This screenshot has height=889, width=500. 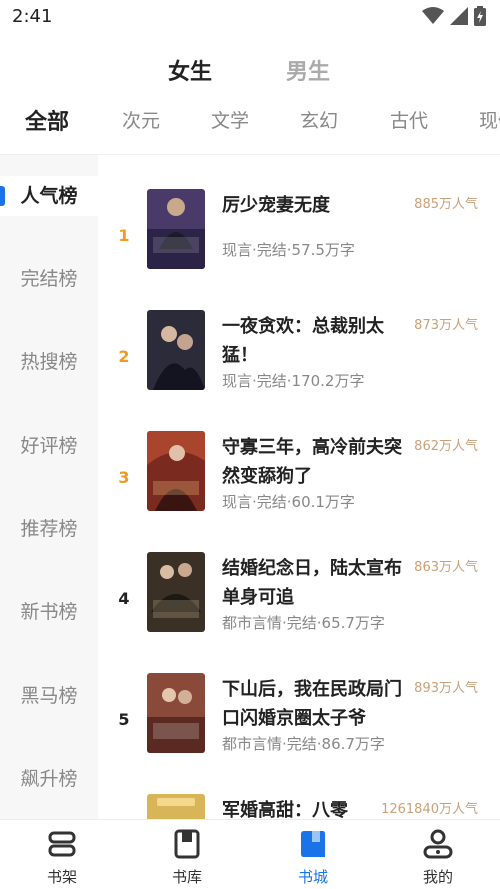 What do you see at coordinates (62, 844) in the screenshot?
I see `bookshelf-icon` at bounding box center [62, 844].